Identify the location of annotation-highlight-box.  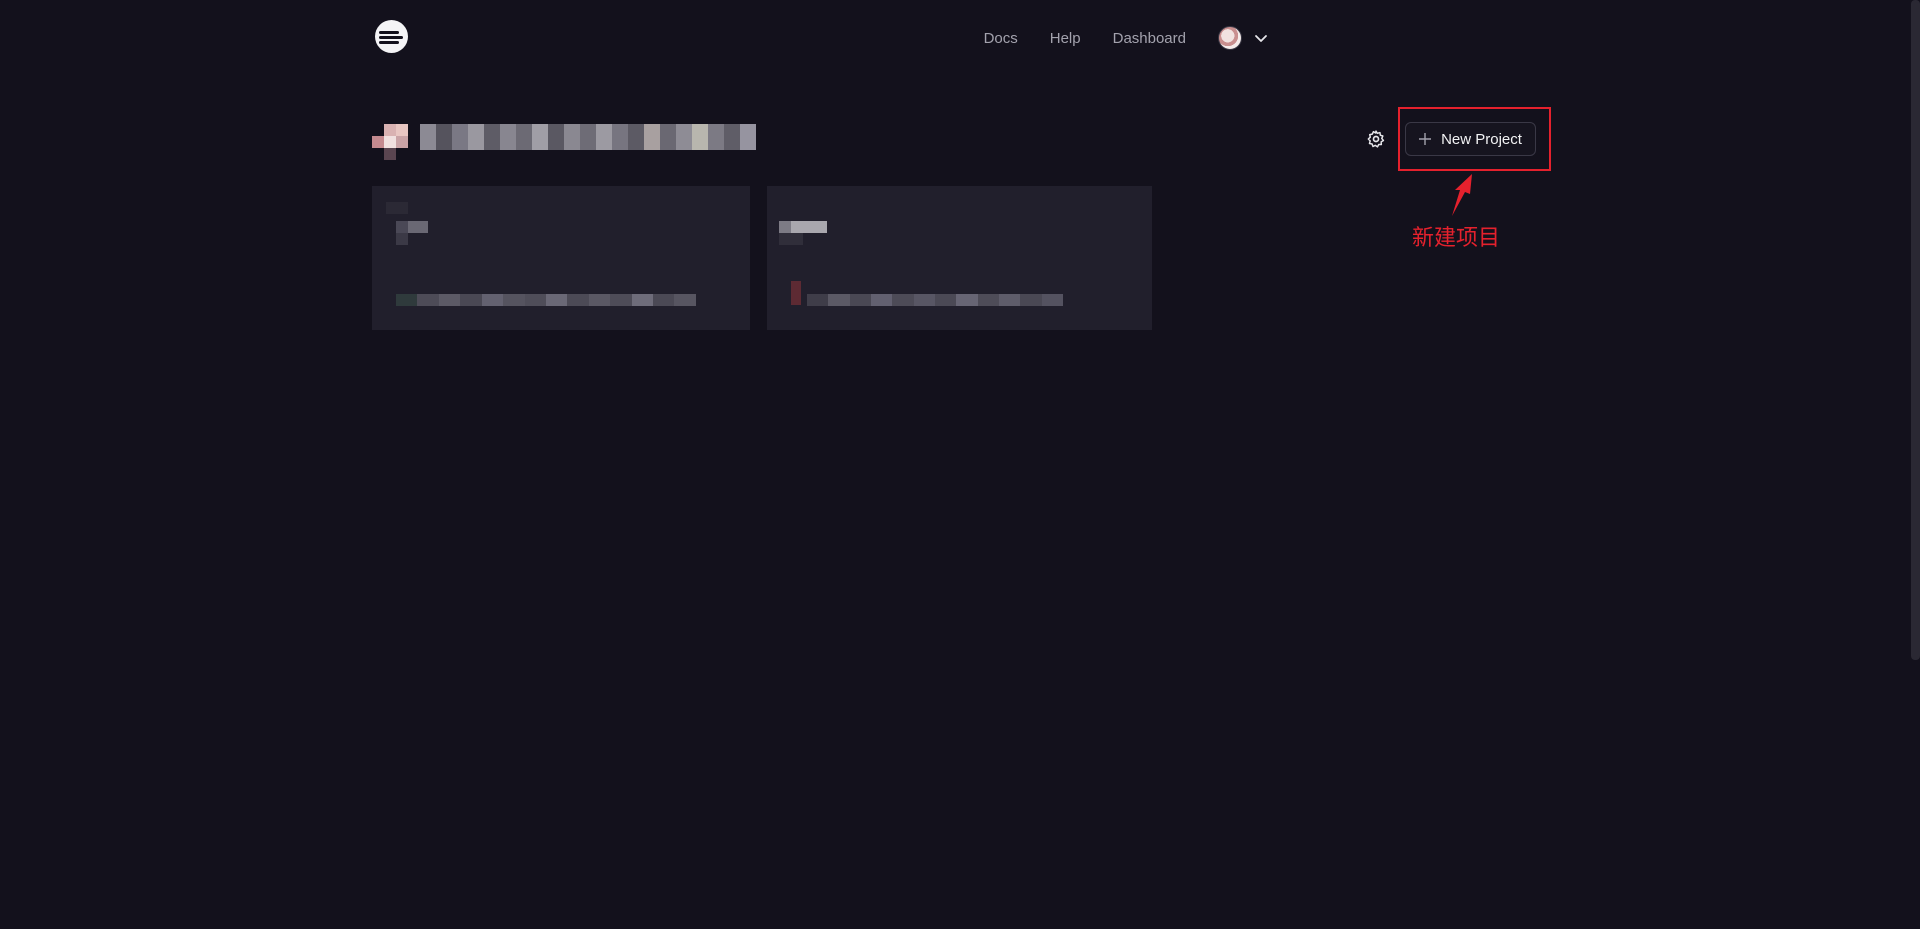
(1474, 139).